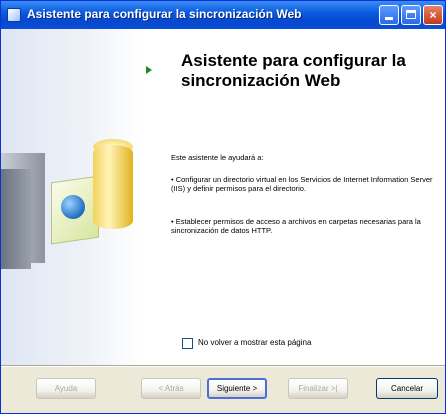 This screenshot has height=414, width=446. What do you see at coordinates (187, 343) in the screenshot?
I see `dont-show-again-checkbox` at bounding box center [187, 343].